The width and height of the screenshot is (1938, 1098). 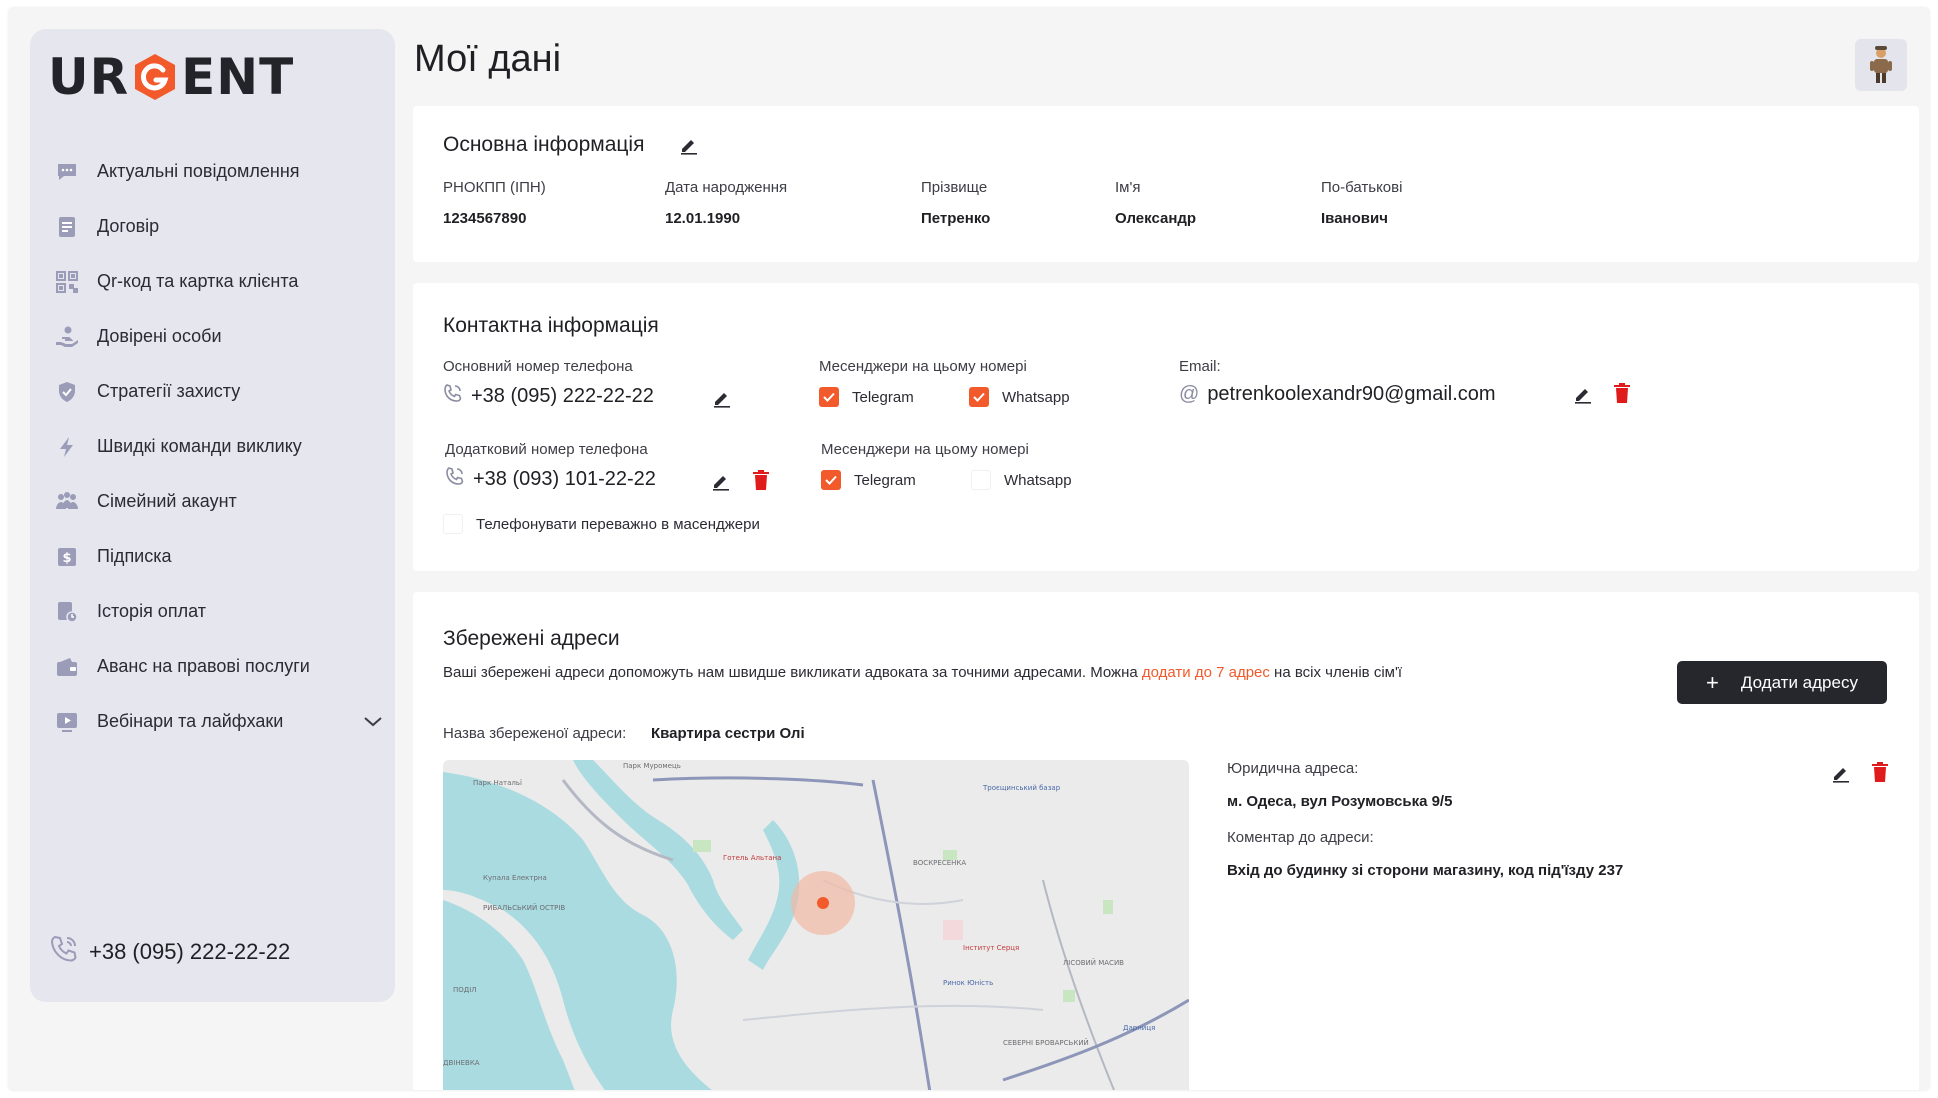 What do you see at coordinates (219, 226) in the screenshot?
I see `sidebar-item-contract: Договір` at bounding box center [219, 226].